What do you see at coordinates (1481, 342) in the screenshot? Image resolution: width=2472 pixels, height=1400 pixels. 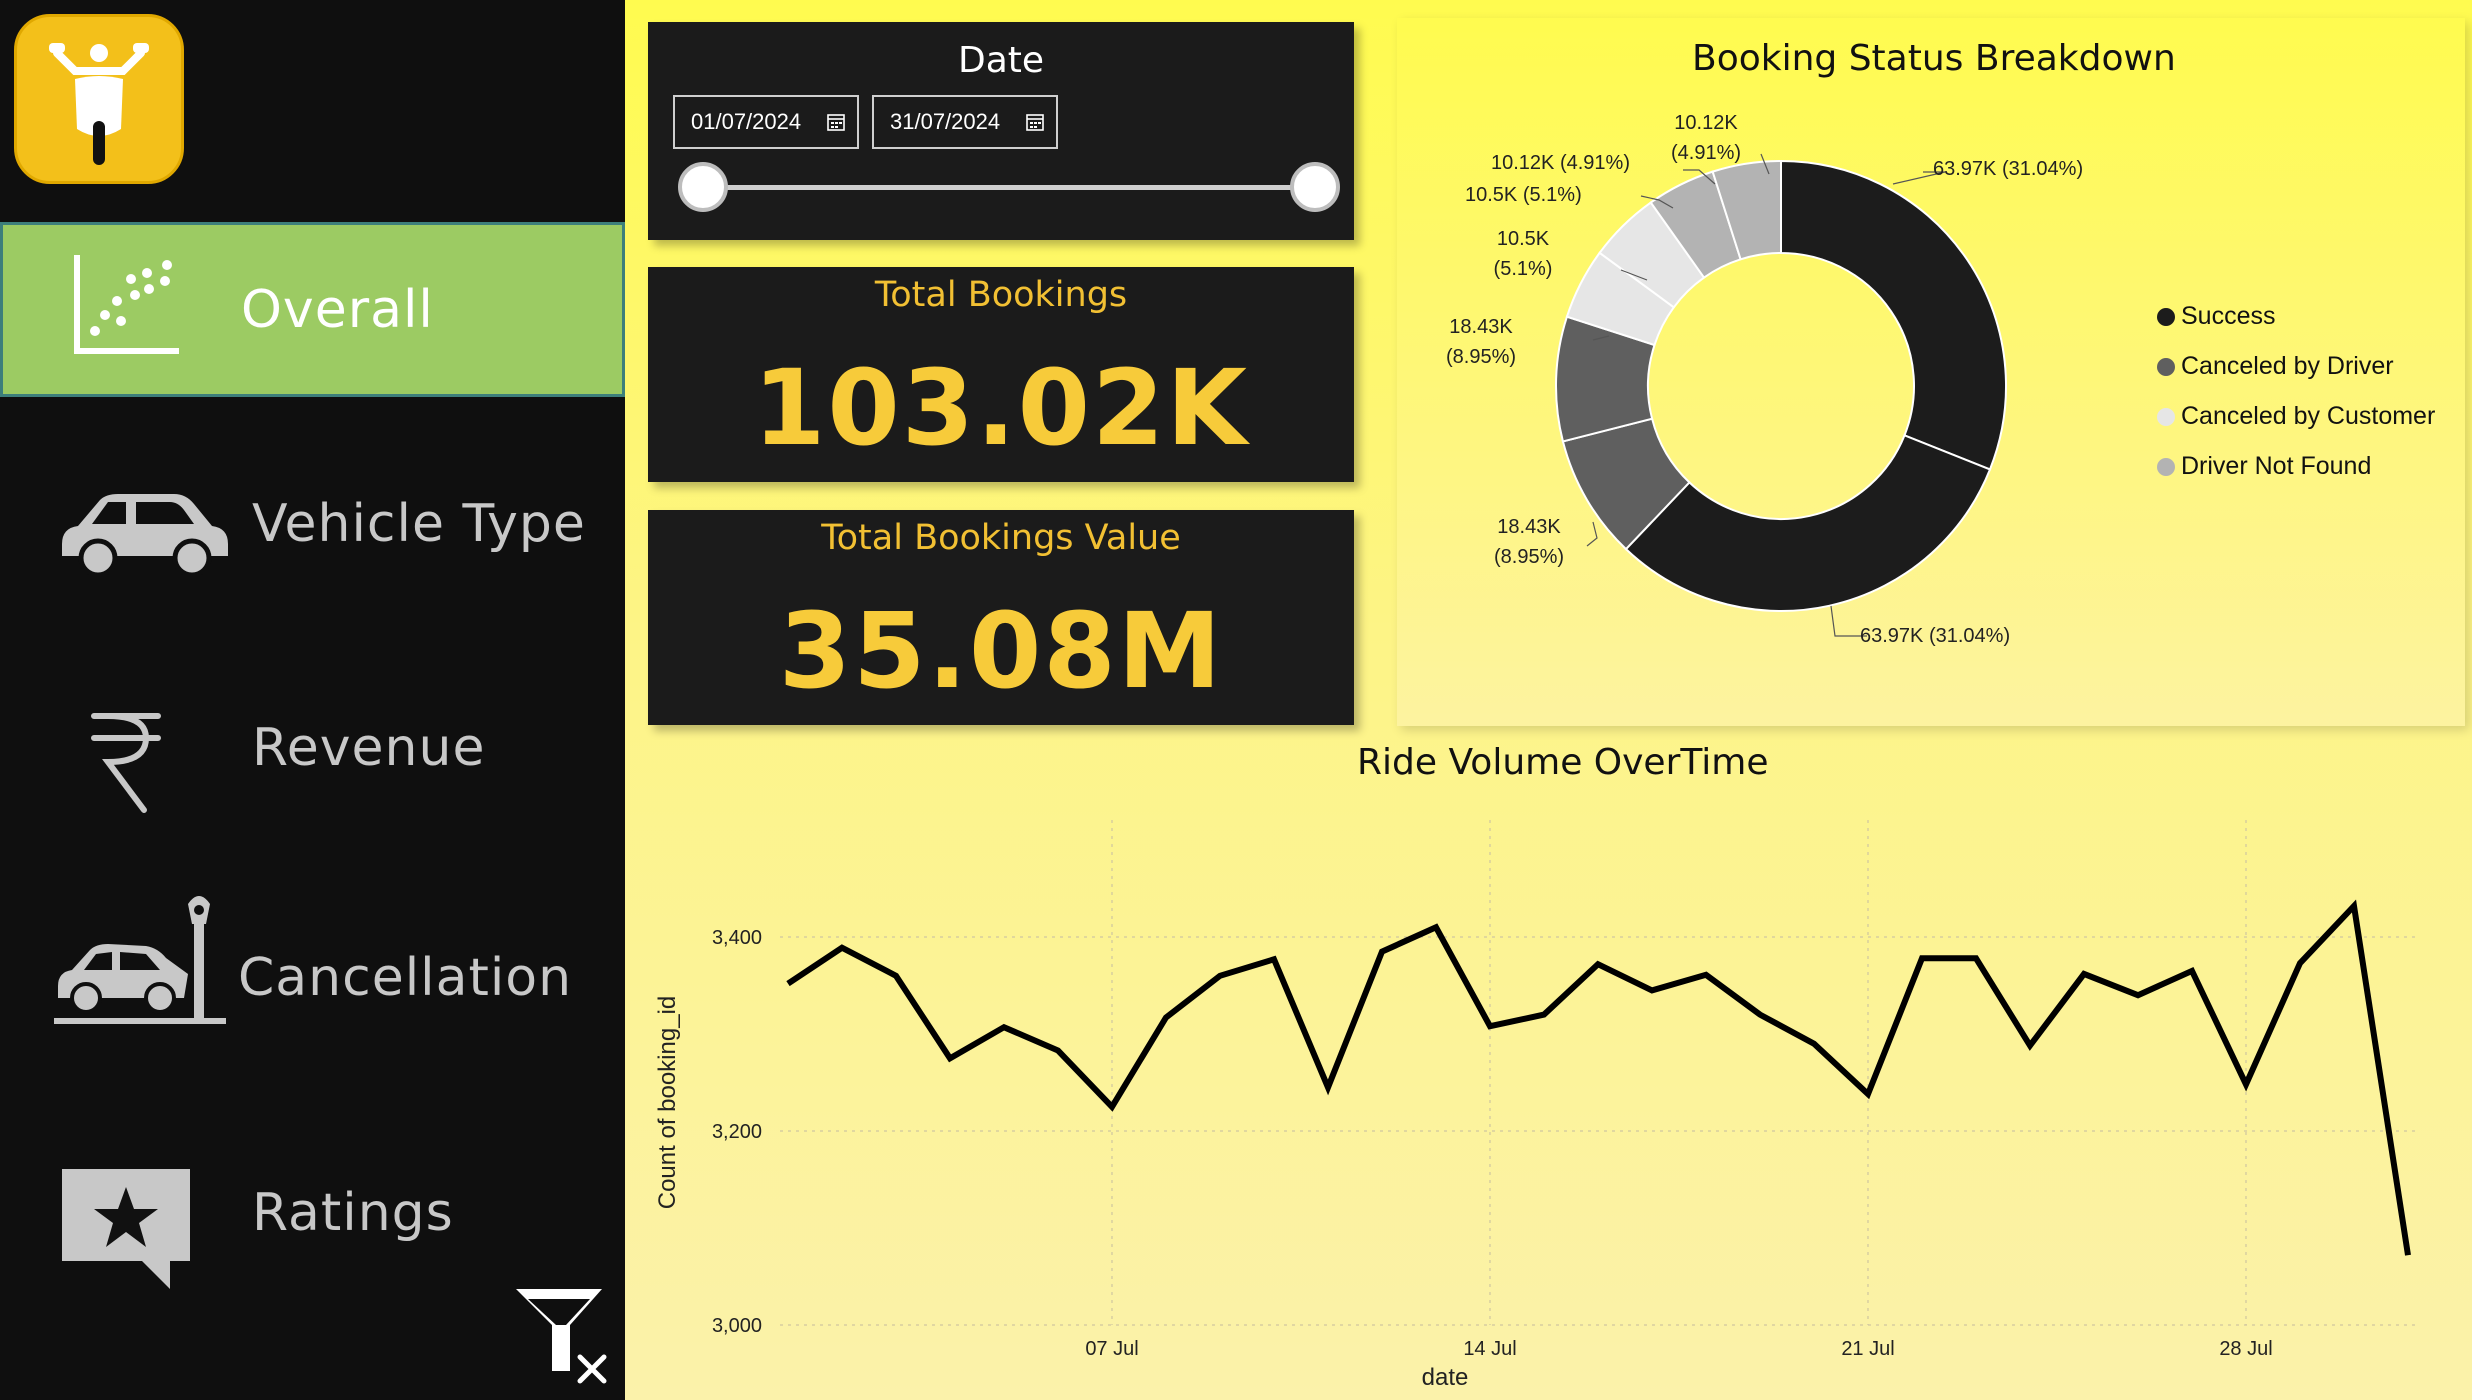 I see `slice-label-driver-a: 18.43K (8.95%)` at bounding box center [1481, 342].